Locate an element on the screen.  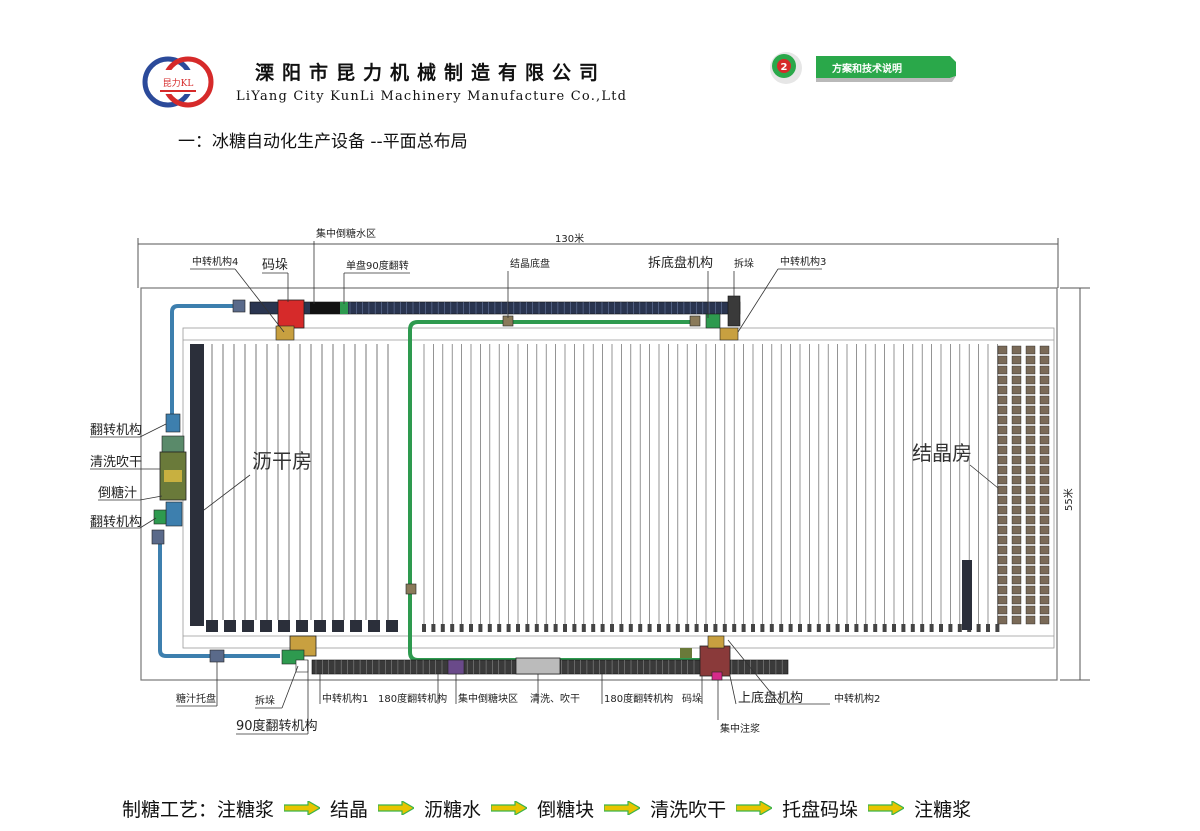
green-line is located at coordinates (554, 491).